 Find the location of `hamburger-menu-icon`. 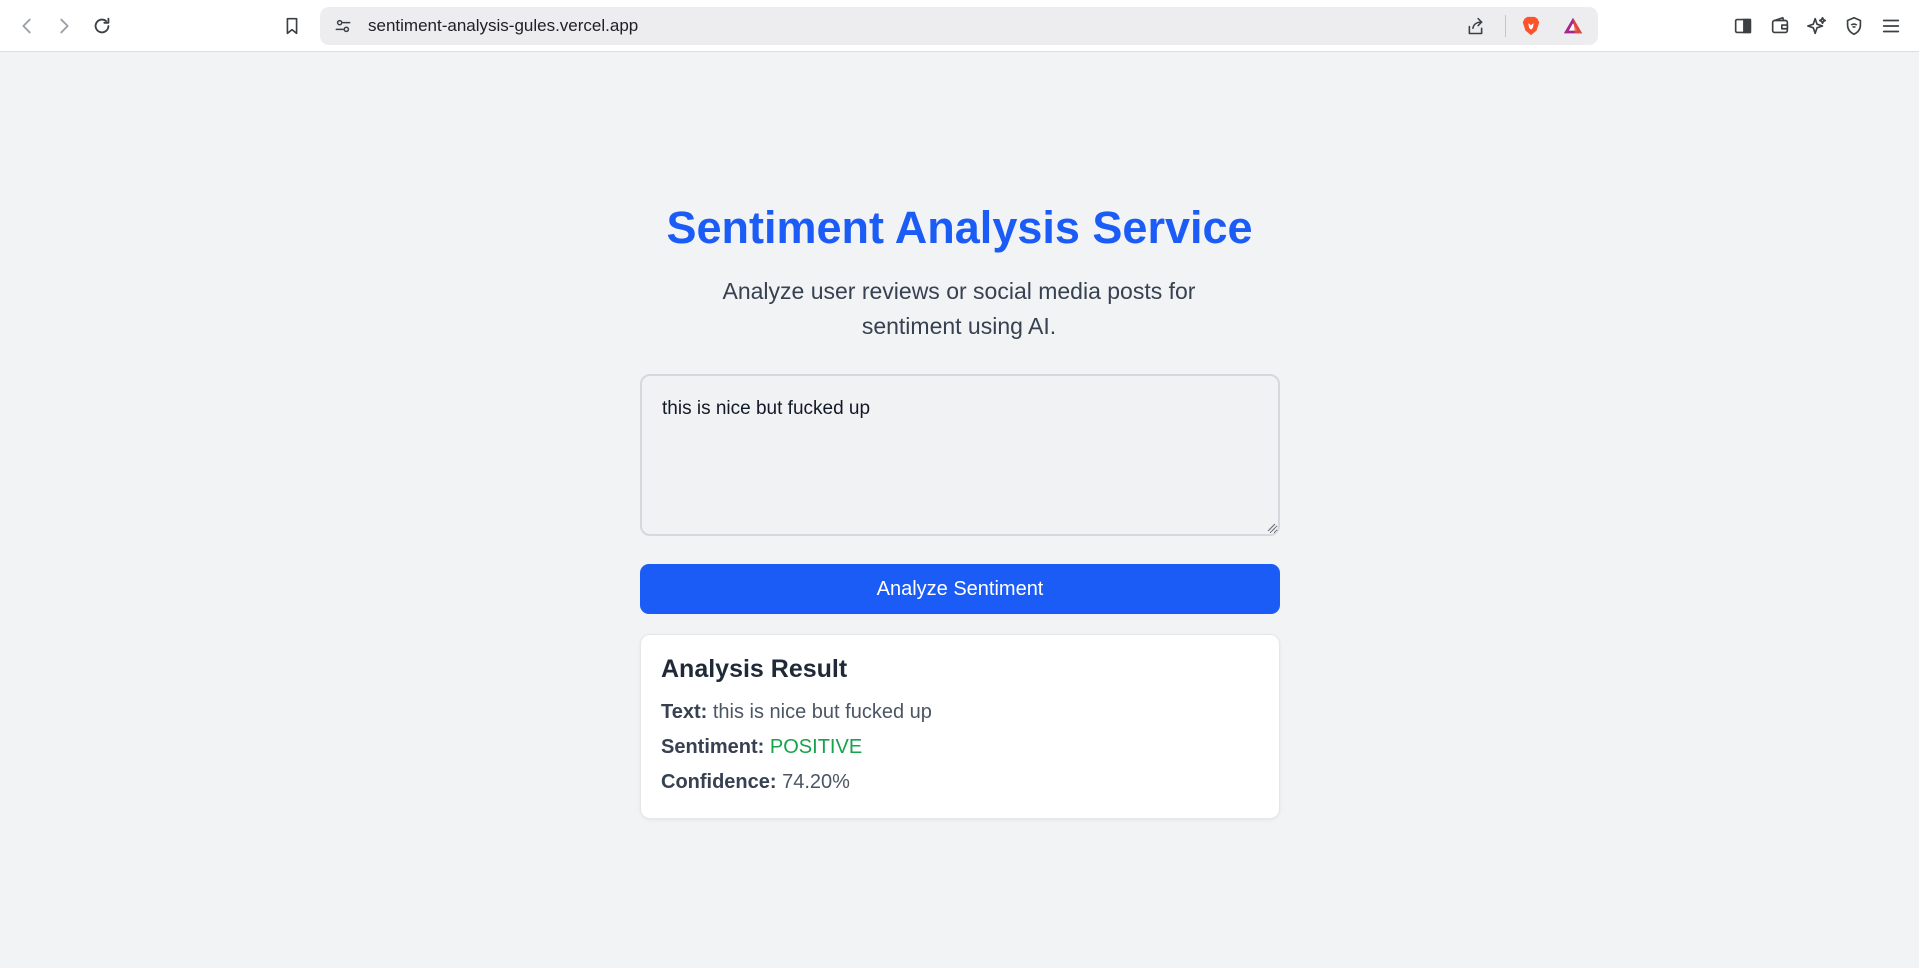

hamburger-menu-icon is located at coordinates (1891, 26).